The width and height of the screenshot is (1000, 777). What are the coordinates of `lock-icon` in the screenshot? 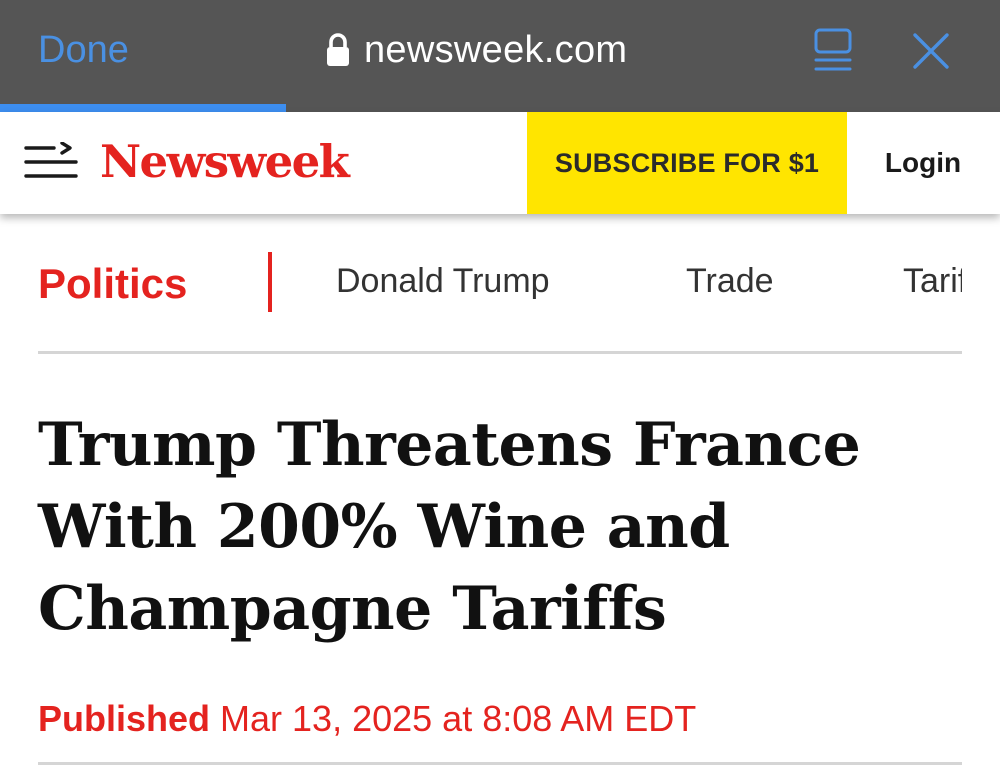 It's located at (338, 49).